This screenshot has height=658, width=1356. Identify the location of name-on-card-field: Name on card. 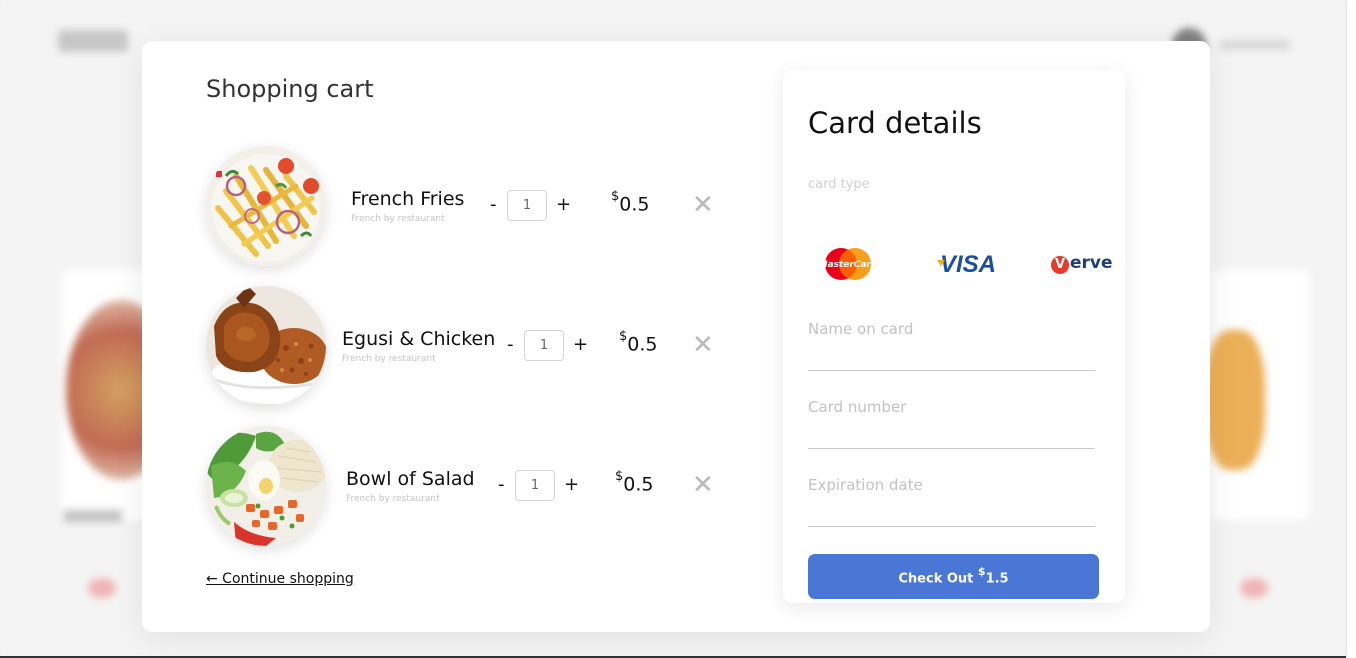
(951, 346).